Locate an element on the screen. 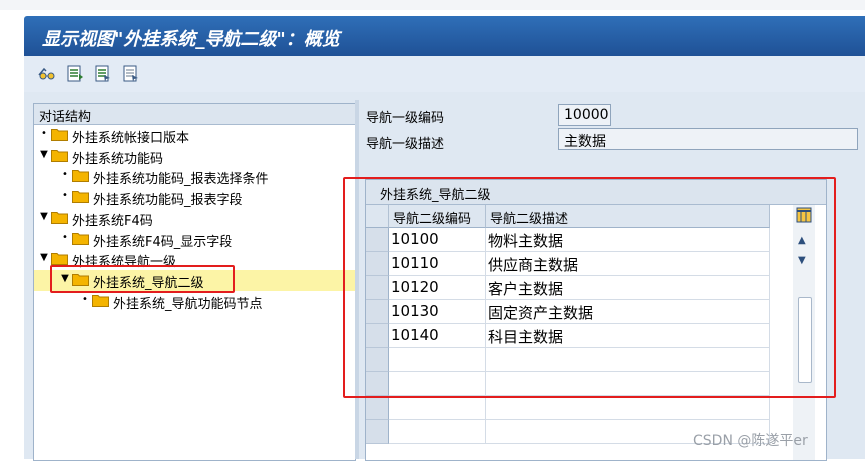 The width and height of the screenshot is (865, 461). nav-level1-code-field: 10000 is located at coordinates (584, 115).